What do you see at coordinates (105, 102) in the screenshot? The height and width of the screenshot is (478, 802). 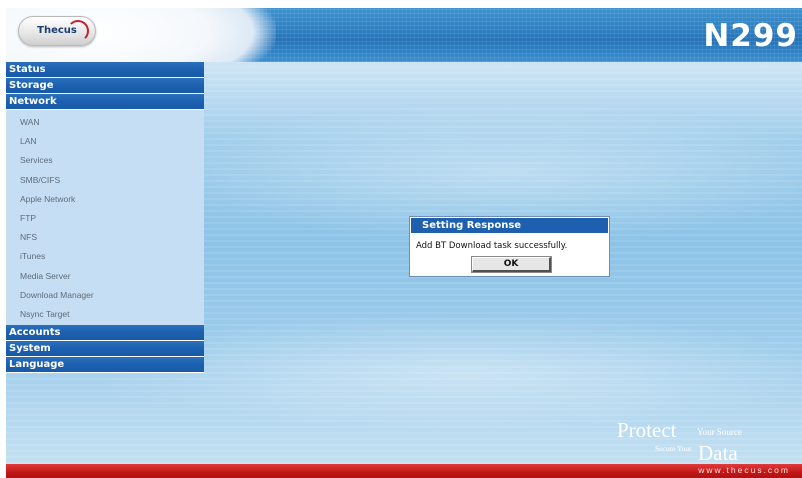 I see `menu-category-network: Network` at bounding box center [105, 102].